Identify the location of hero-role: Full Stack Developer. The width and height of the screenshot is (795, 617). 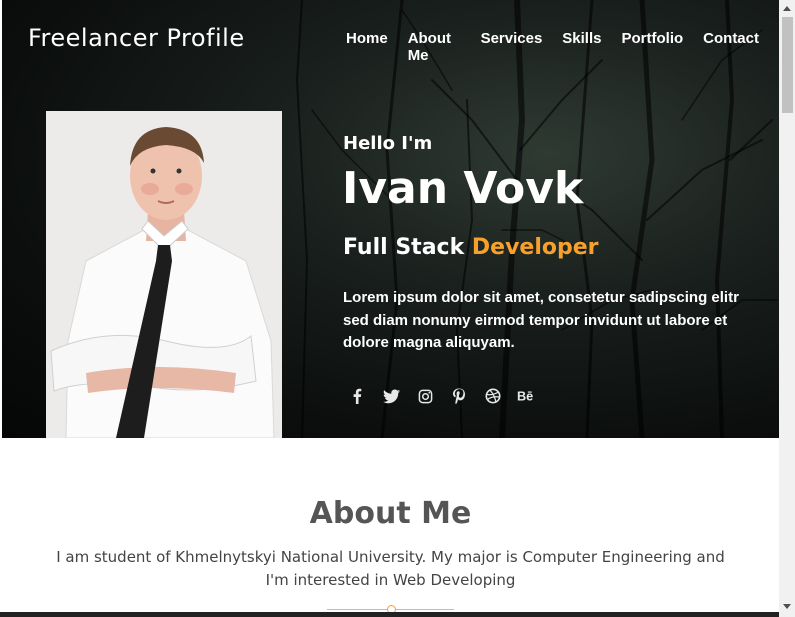
(471, 247).